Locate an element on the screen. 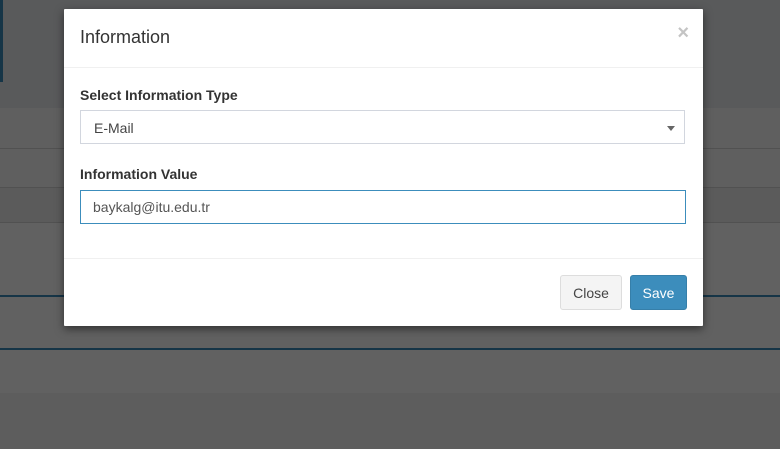  modal-footer: Close Save is located at coordinates (383, 293).